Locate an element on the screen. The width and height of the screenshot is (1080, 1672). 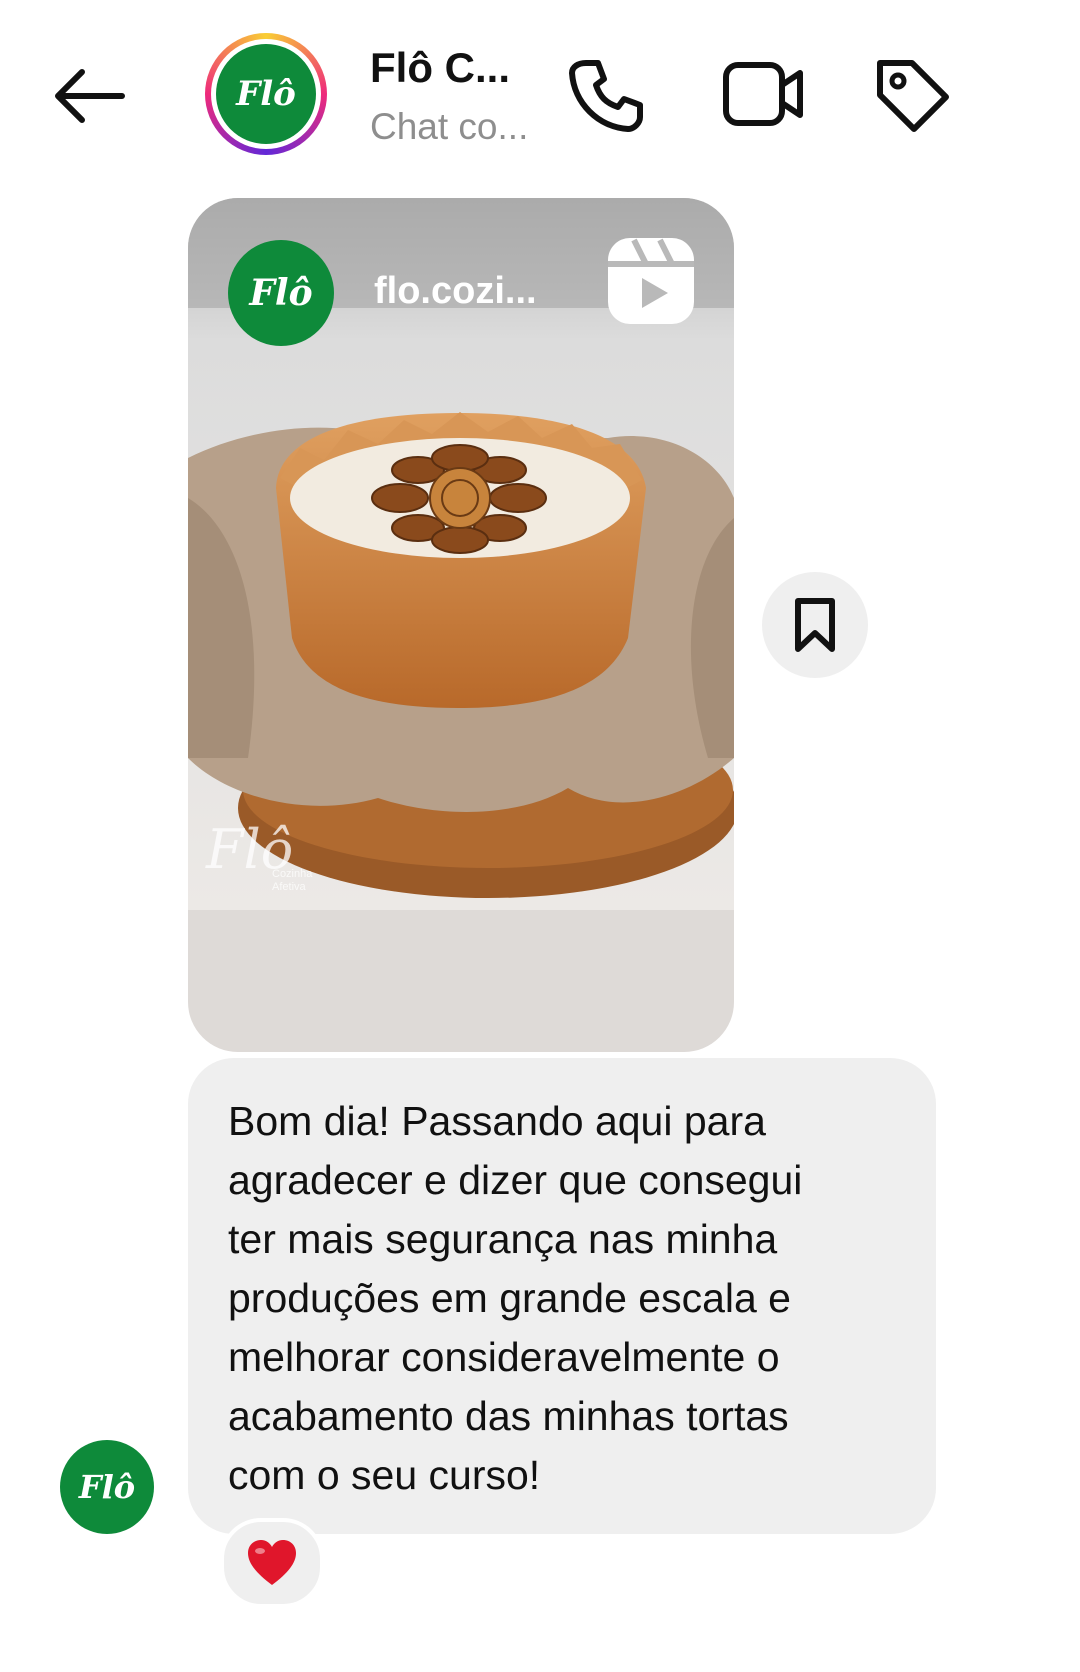
reel-watermark-subtitle: Cozinha Afetiva is located at coordinates (292, 880).